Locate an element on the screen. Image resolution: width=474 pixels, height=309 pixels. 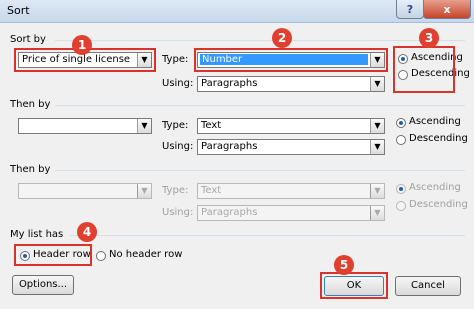
list-has-divider is located at coordinates (267, 235).